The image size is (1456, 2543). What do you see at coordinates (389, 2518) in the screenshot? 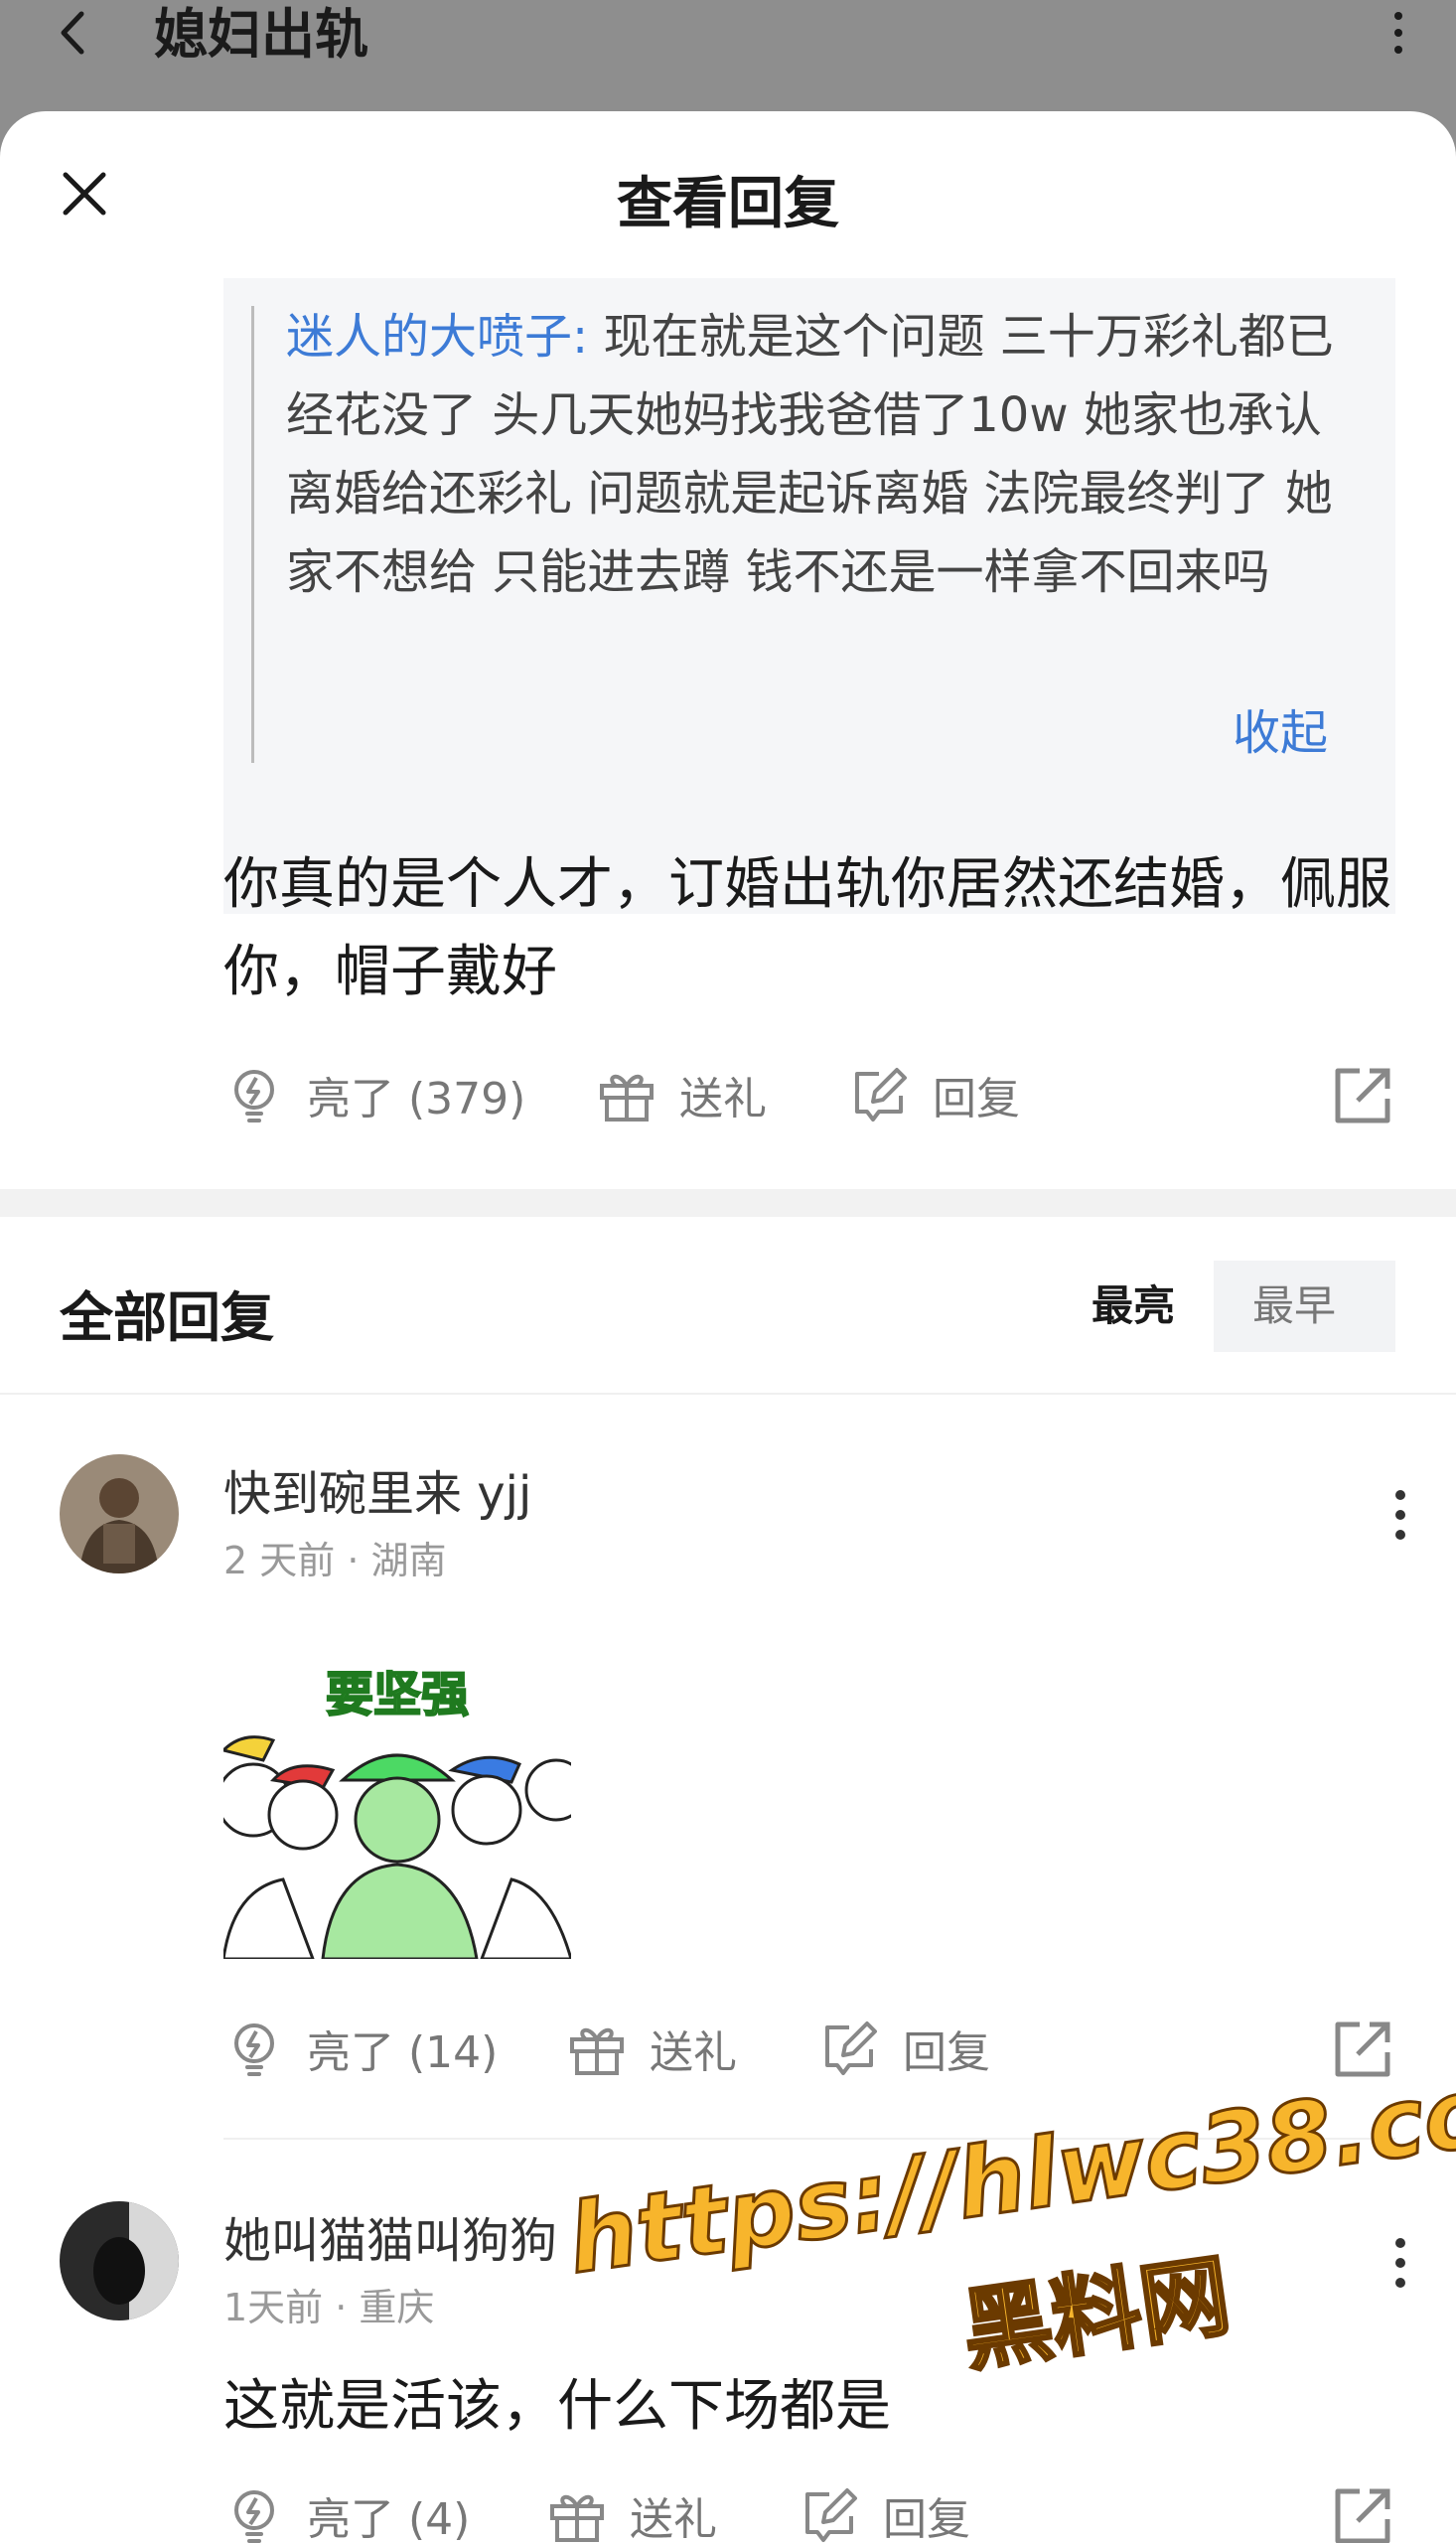
I see `like-count: 亮了 (4)` at bounding box center [389, 2518].